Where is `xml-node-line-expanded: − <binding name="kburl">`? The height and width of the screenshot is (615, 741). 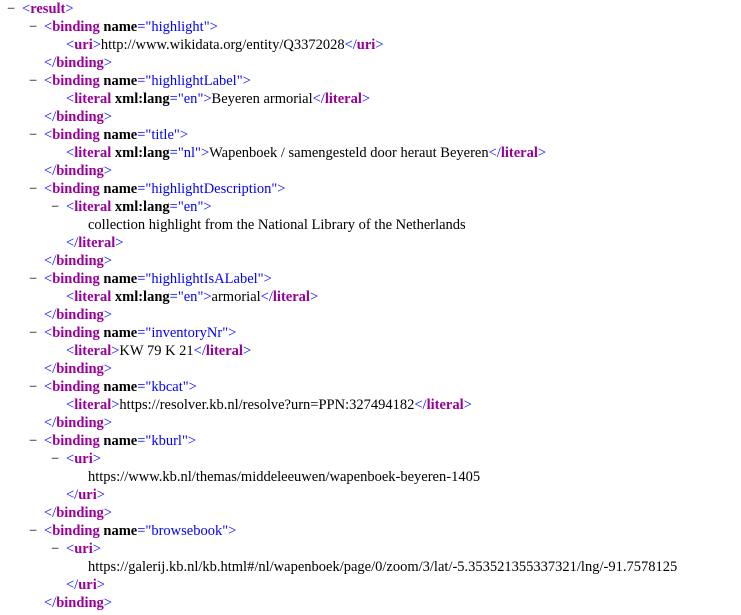
xml-node-line-expanded: − <binding name="kburl"> is located at coordinates (113, 441).